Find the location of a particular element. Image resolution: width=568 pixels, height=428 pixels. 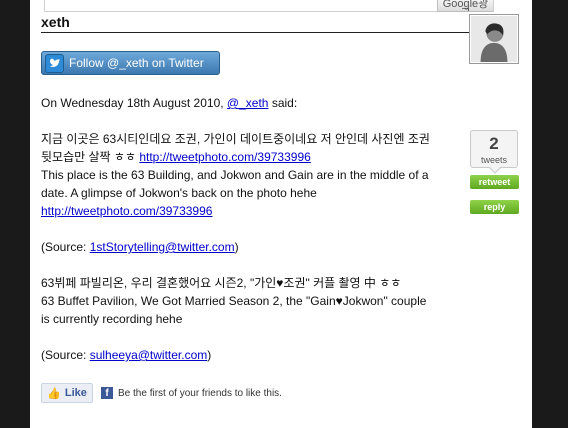

follow-button-label: Follow @_xeth on Twitter is located at coordinates (136, 63).